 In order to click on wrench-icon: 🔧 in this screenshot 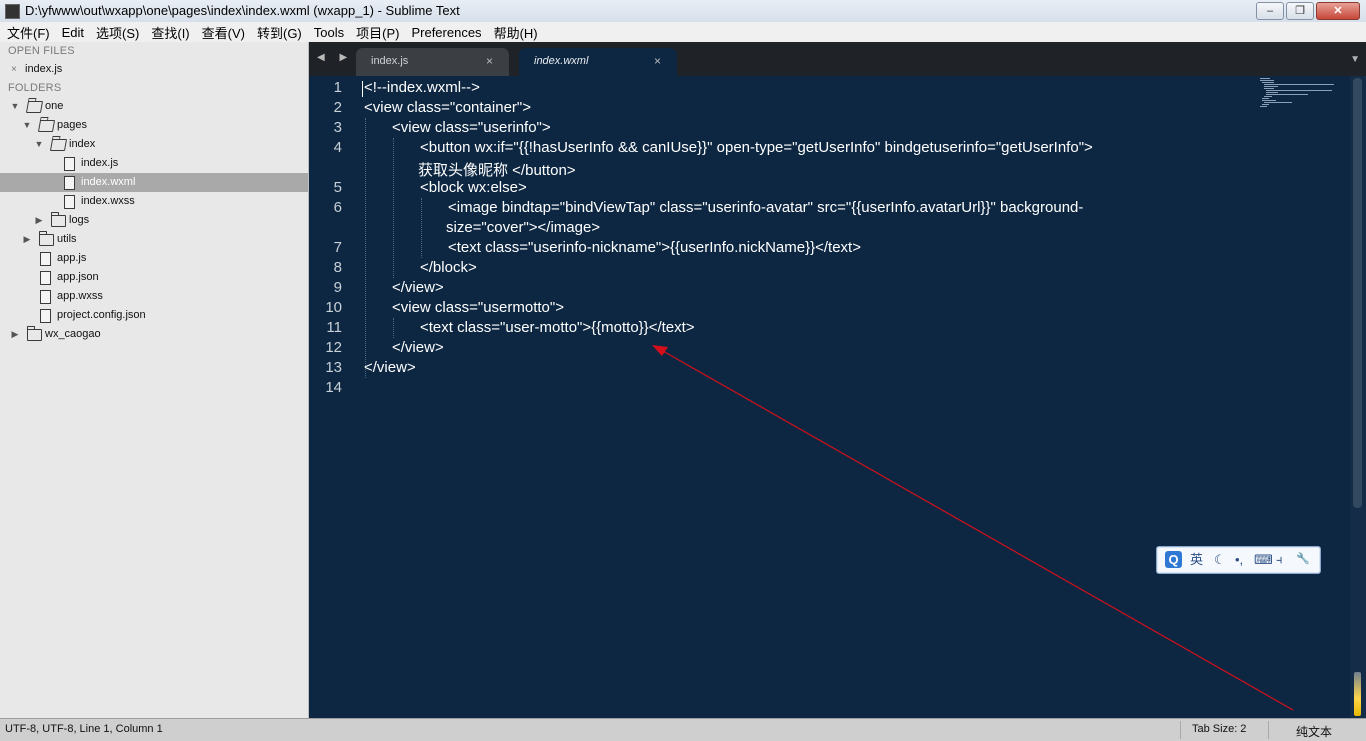, I will do `click(1303, 559)`.